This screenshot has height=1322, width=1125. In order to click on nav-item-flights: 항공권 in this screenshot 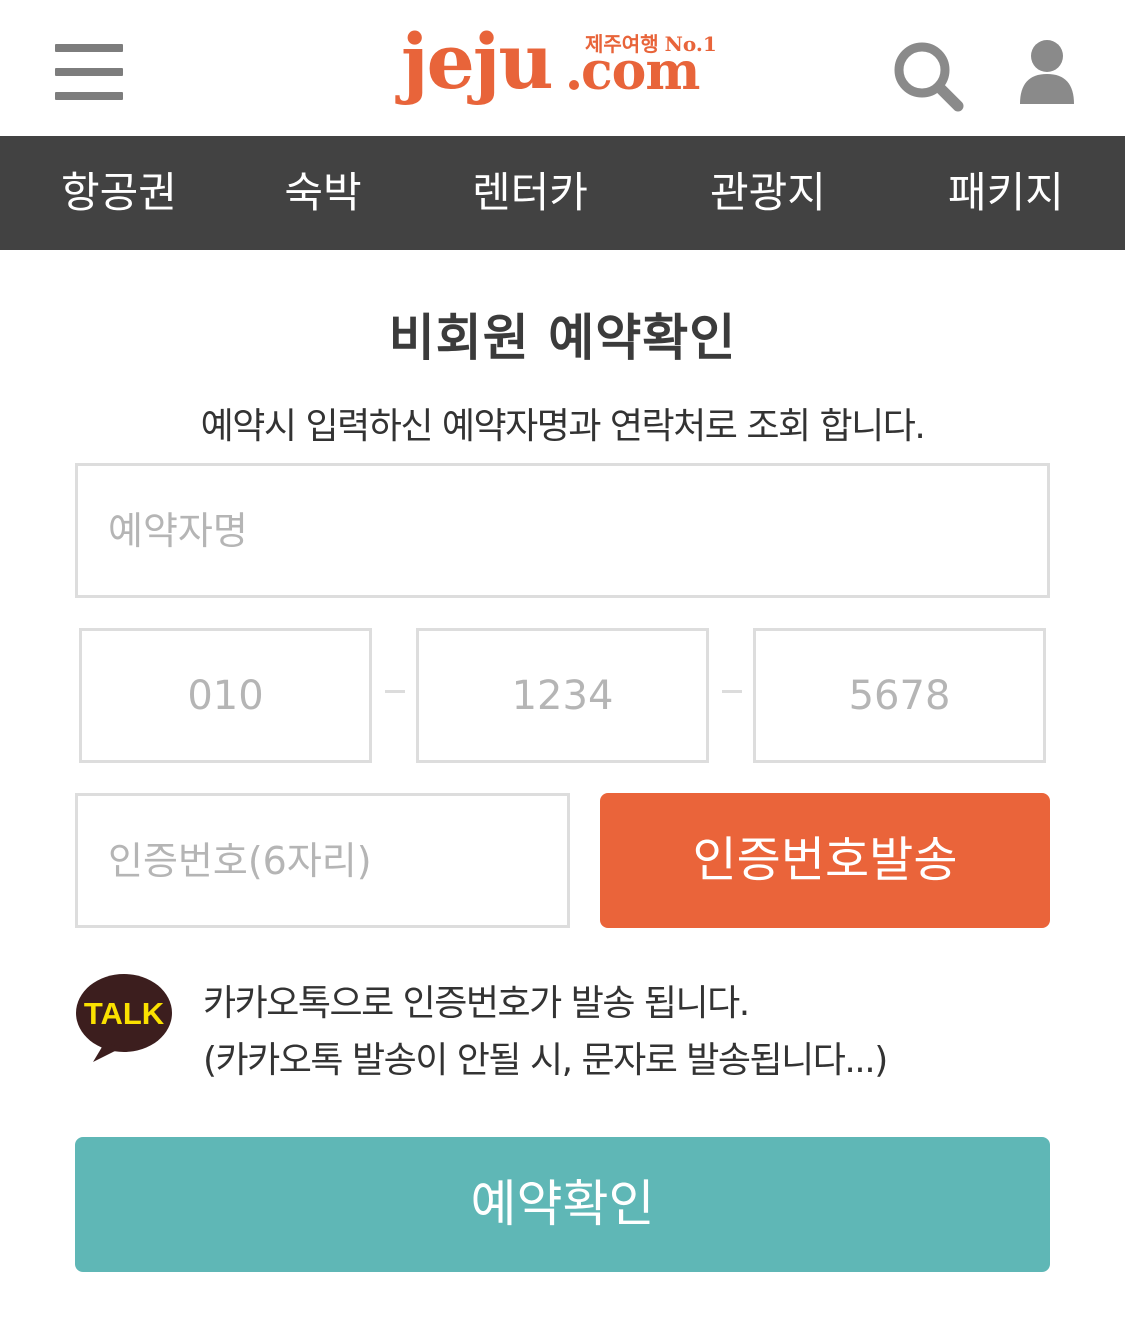, I will do `click(119, 193)`.